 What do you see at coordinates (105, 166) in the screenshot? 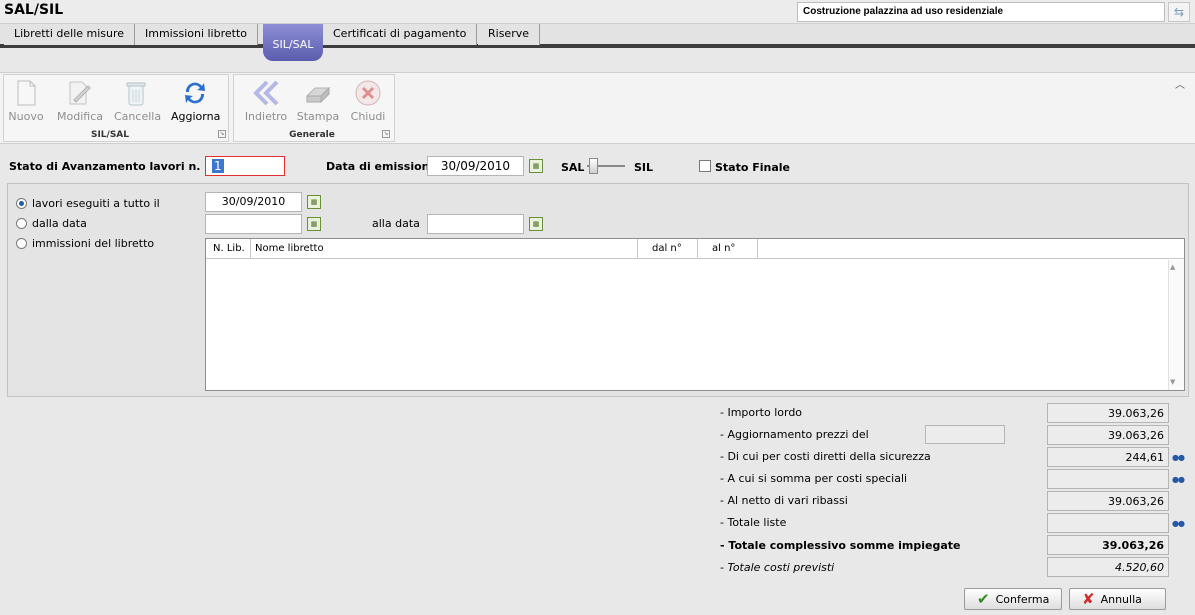
I see `sal-number-label: Stato di Avanzamento lavori n.` at bounding box center [105, 166].